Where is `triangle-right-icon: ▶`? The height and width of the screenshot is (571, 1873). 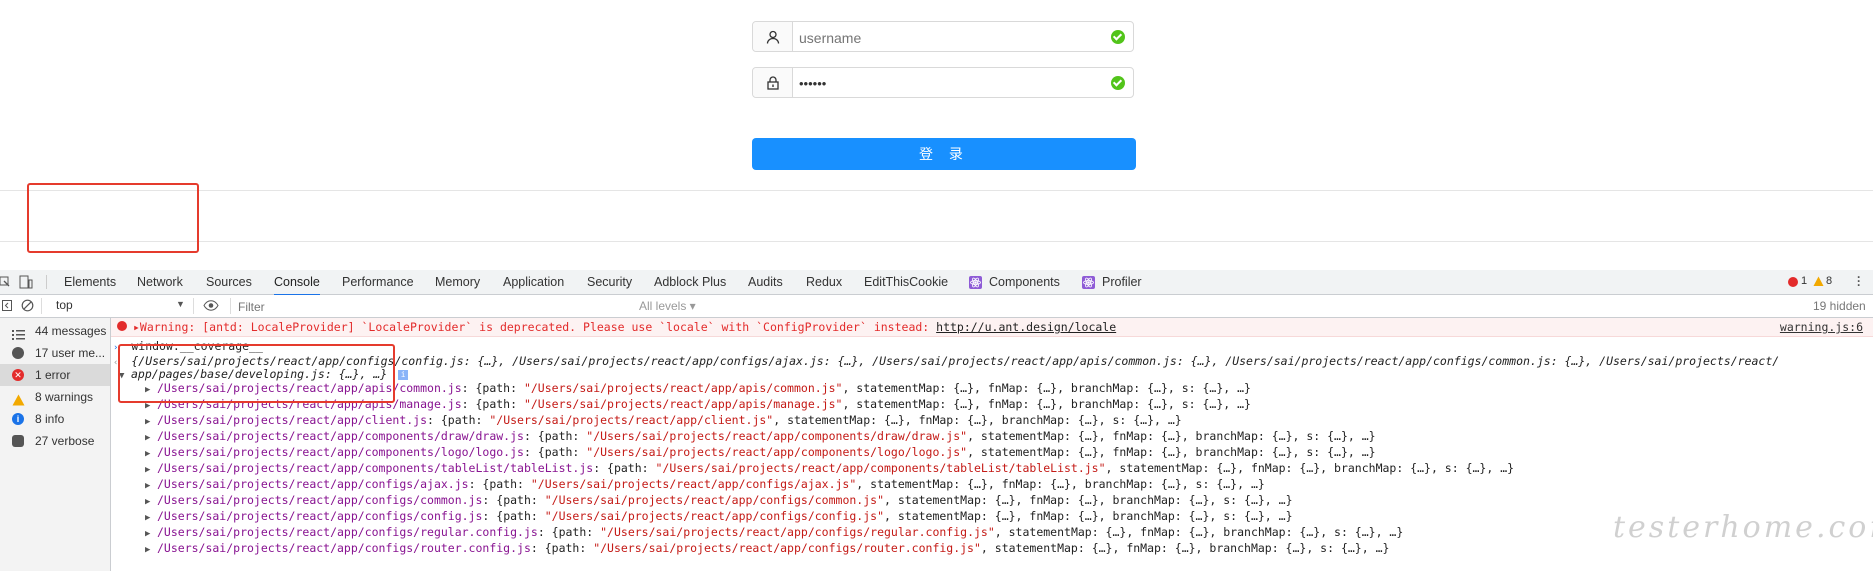 triangle-right-icon: ▶ is located at coordinates (151, 550).